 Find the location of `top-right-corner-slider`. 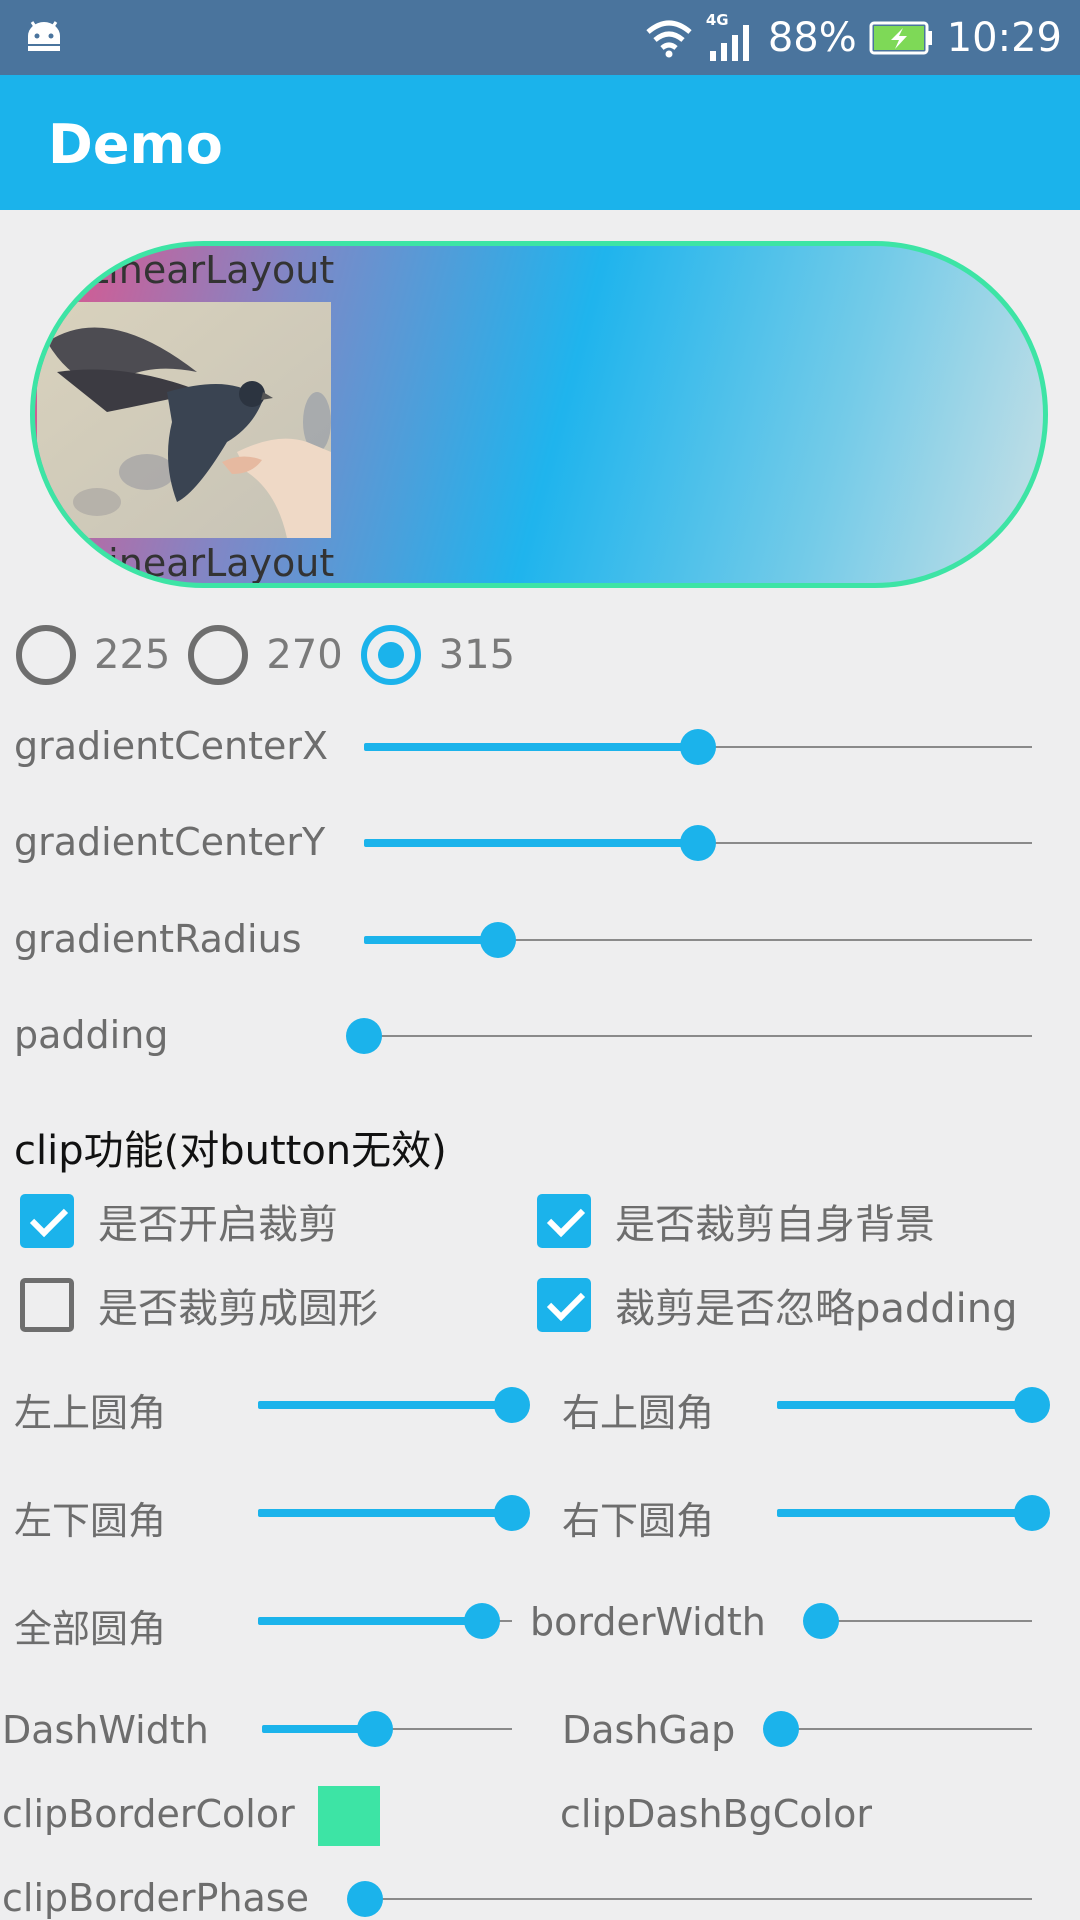

top-right-corner-slider is located at coordinates (913, 1405).